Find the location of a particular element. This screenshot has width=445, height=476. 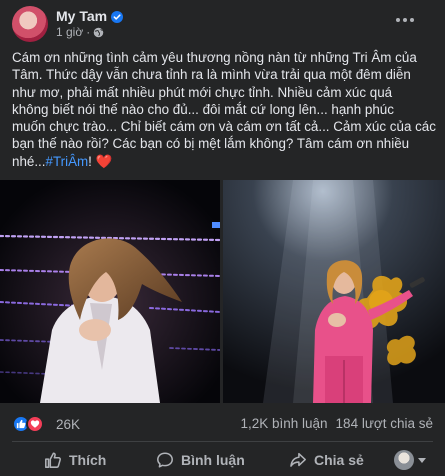

post-meta: 1 giờ · is located at coordinates (80, 32).